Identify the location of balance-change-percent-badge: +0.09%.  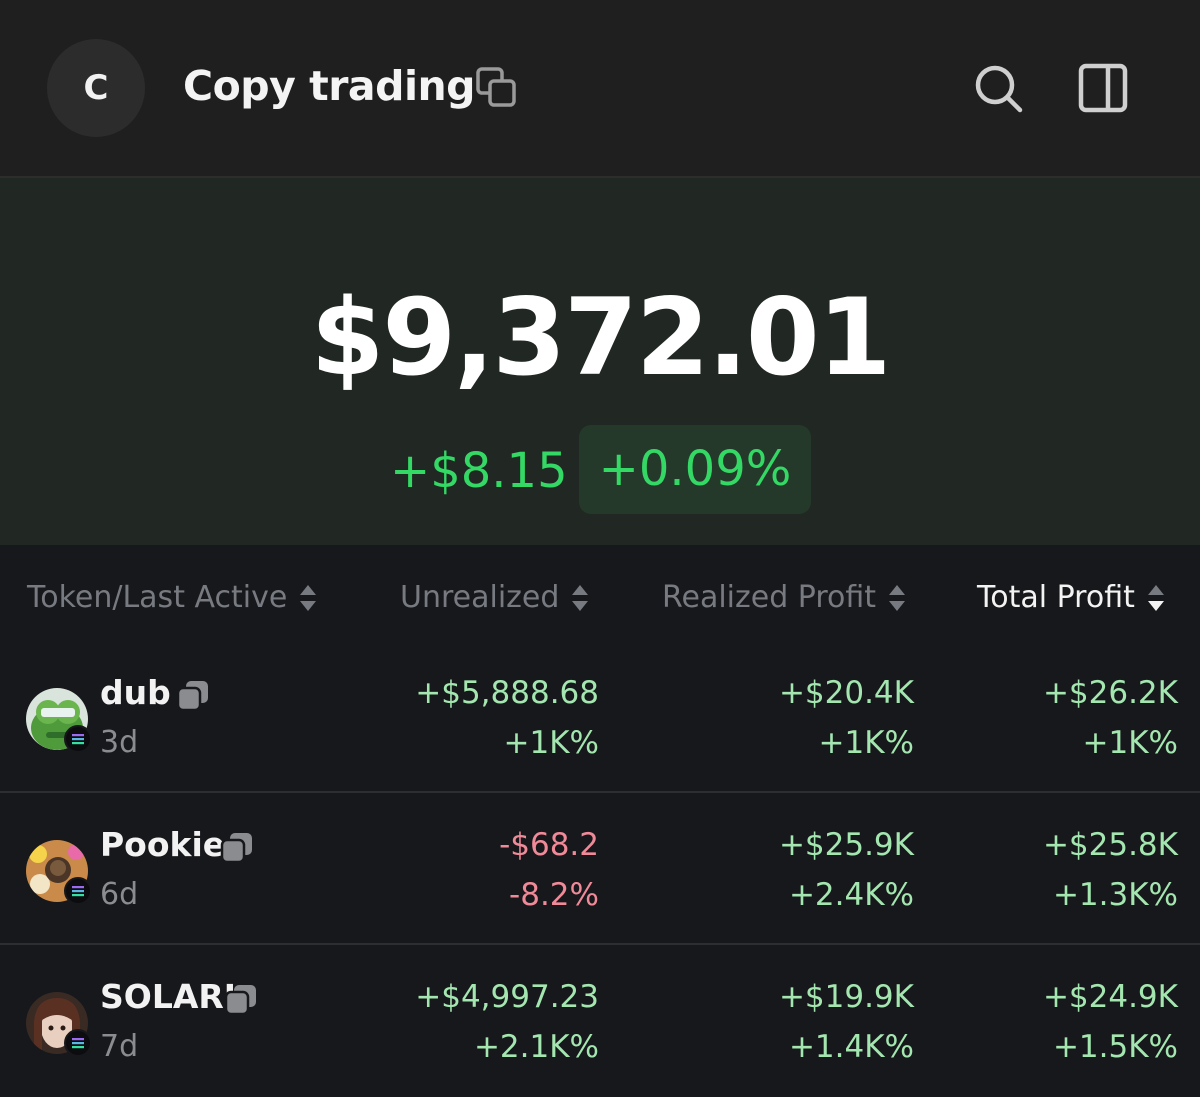
(695, 469).